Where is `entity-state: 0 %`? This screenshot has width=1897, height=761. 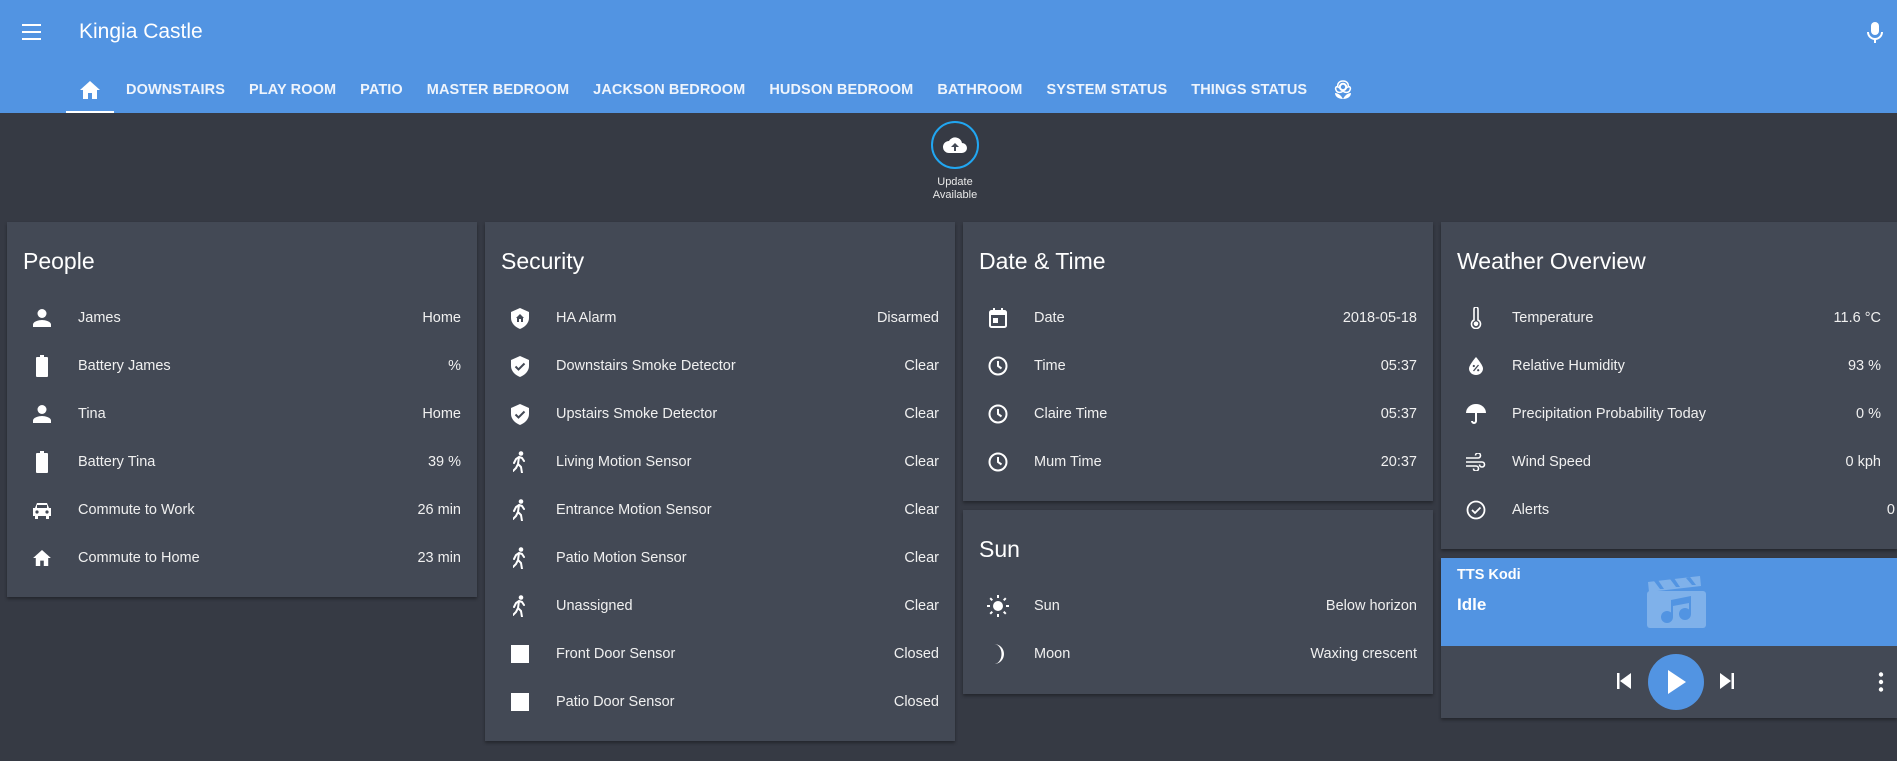
entity-state: 0 % is located at coordinates (1868, 414).